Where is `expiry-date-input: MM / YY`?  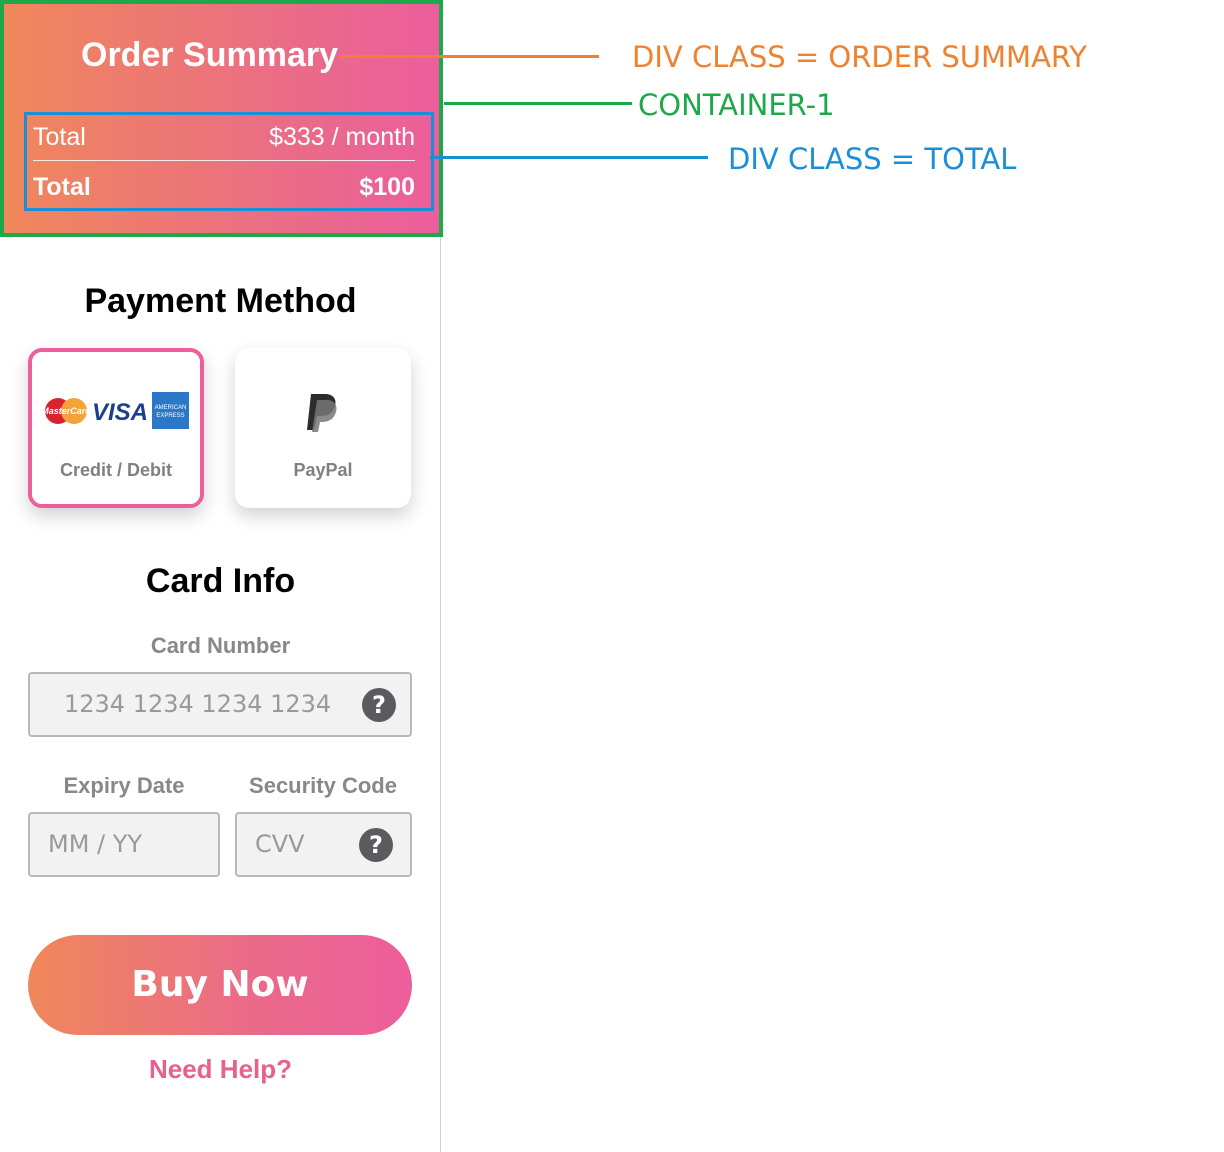
expiry-date-input: MM / YY is located at coordinates (124, 844).